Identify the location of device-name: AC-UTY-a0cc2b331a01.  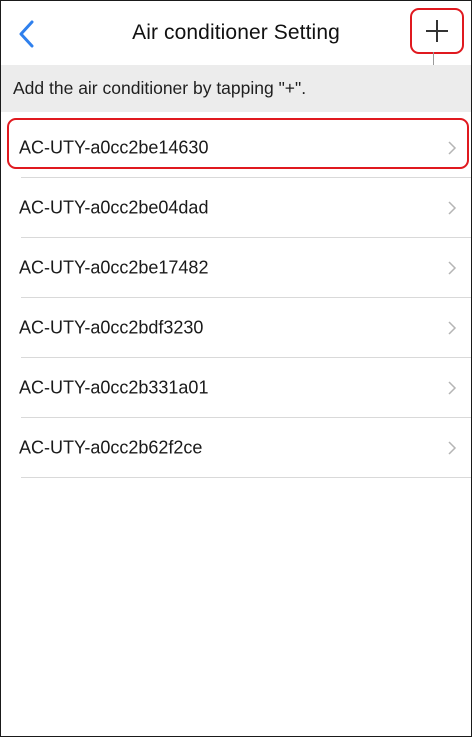
(114, 387).